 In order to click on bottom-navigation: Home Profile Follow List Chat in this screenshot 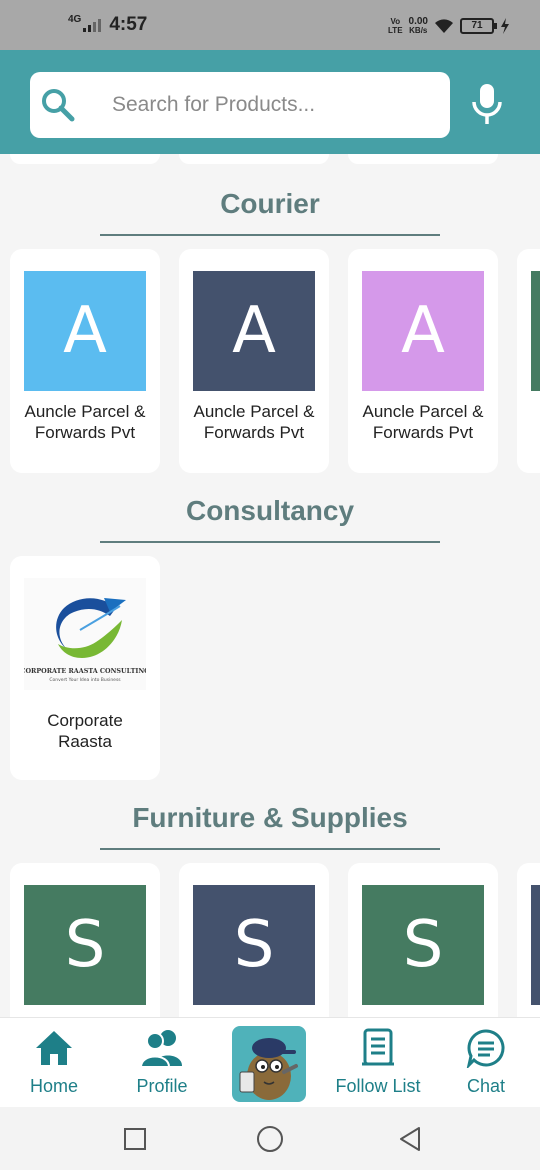, I will do `click(270, 1062)`.